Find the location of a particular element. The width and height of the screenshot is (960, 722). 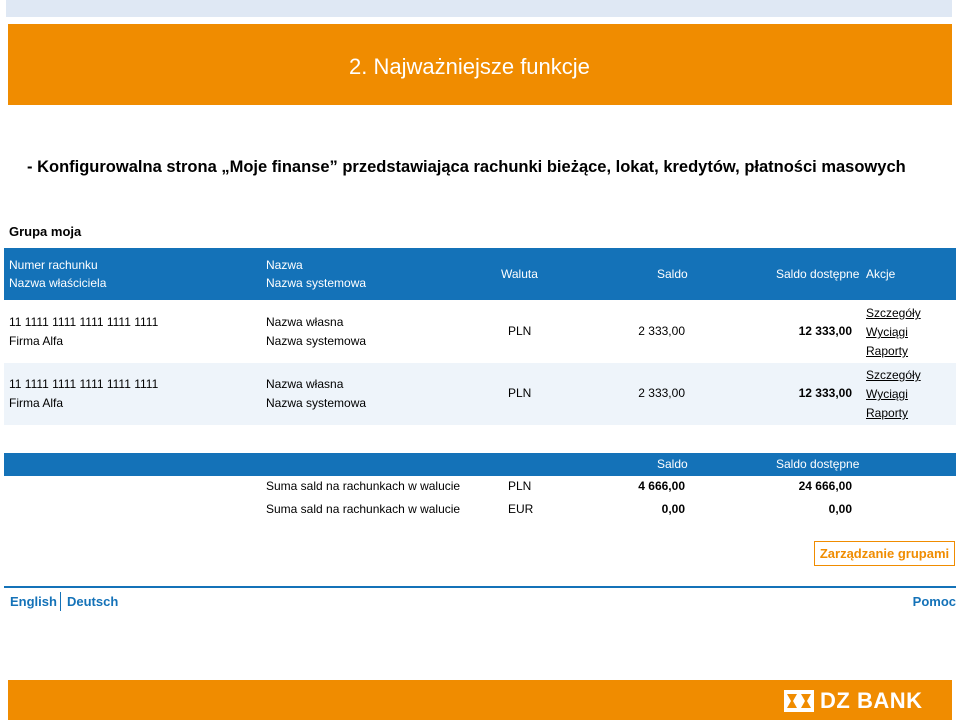

summary-header-balance: Saldo is located at coordinates (672, 464).